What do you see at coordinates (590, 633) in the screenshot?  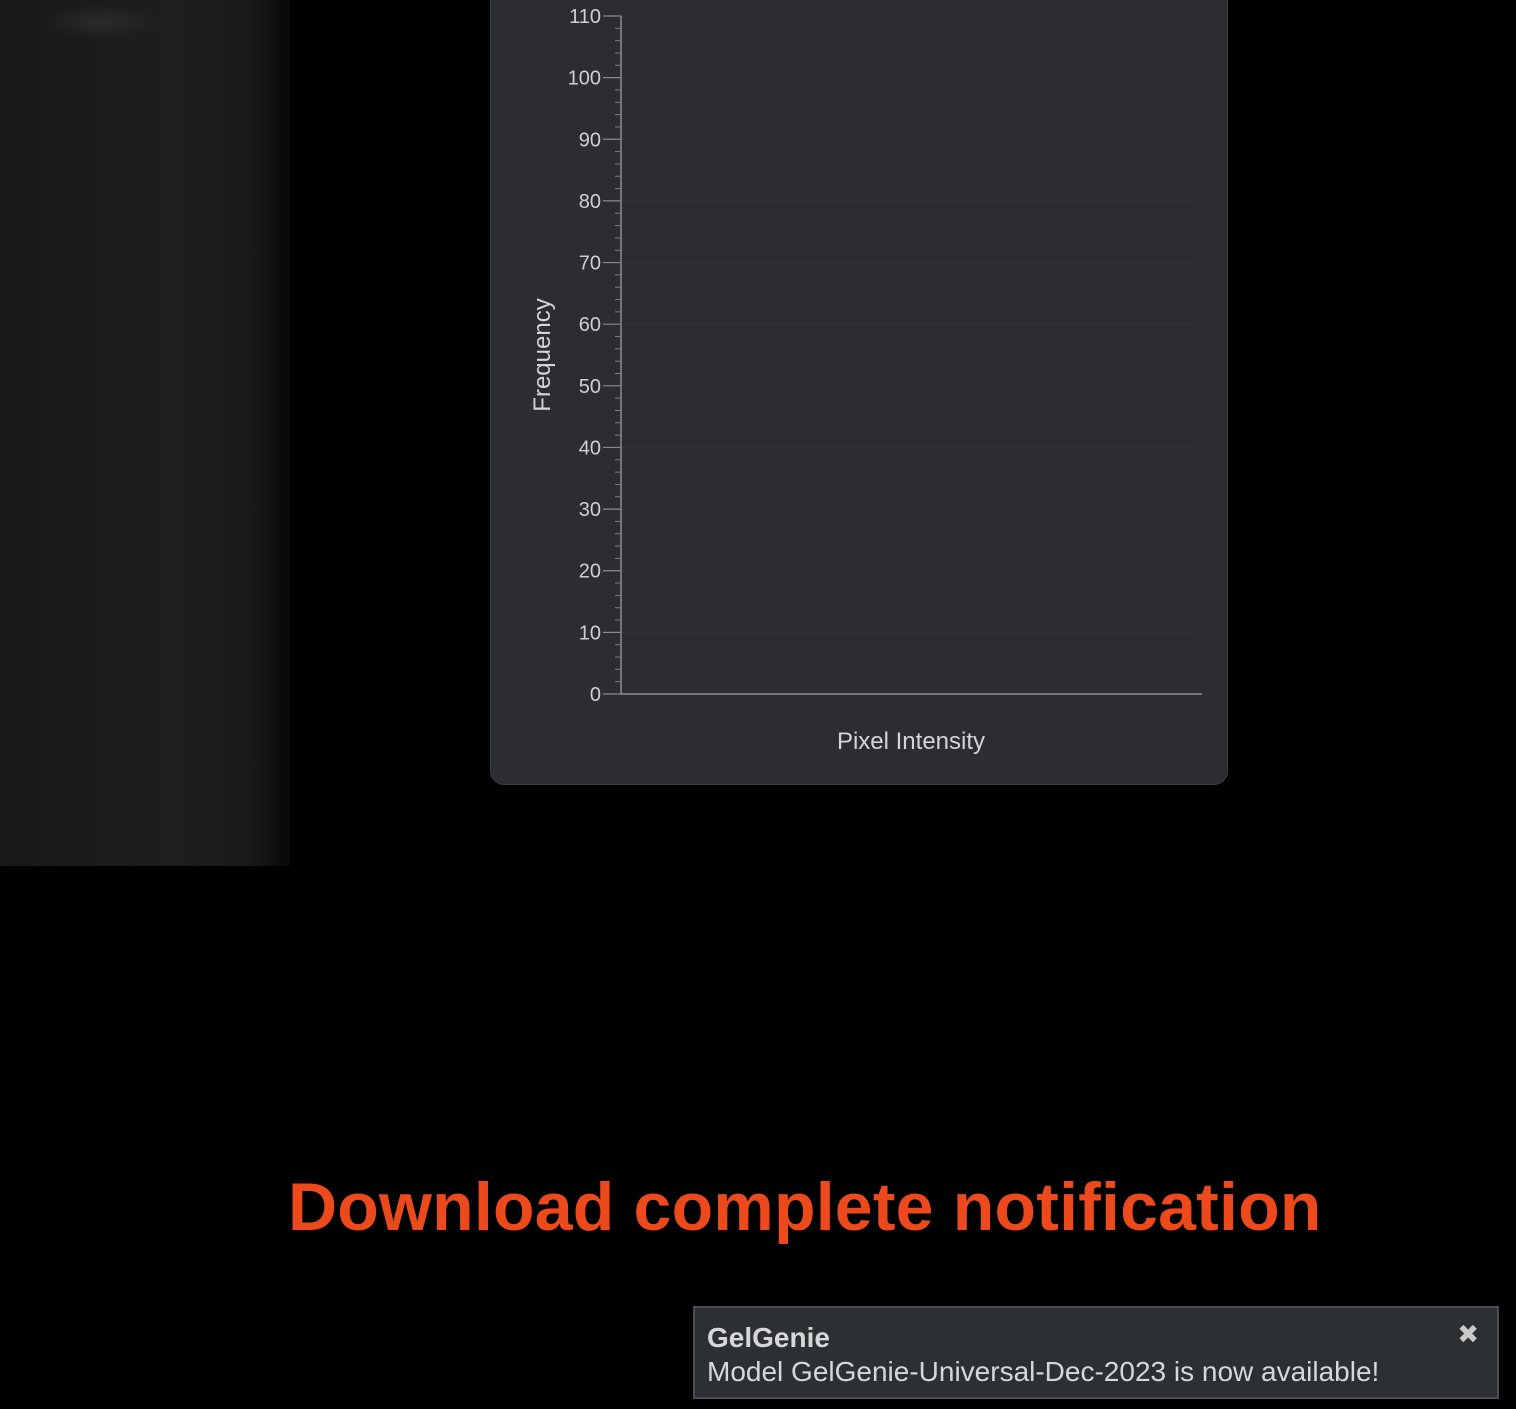 I see `y-tick-label: 10` at bounding box center [590, 633].